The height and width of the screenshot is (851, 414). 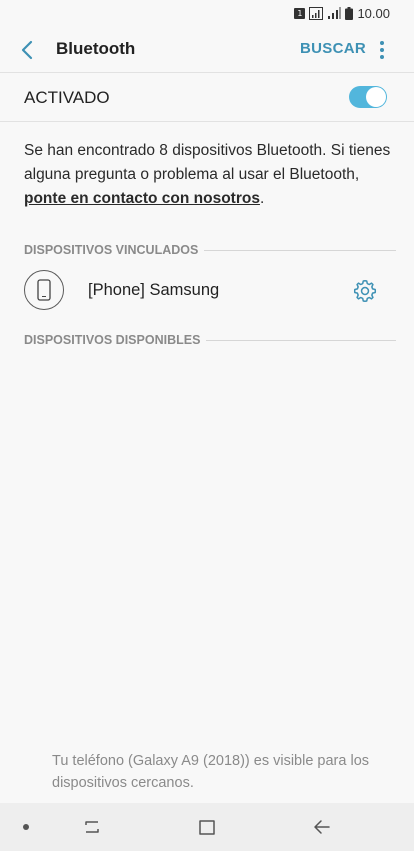 I want to click on available-devices-header: DISPOSITIVOS DISPONIBLES, so click(x=210, y=340).